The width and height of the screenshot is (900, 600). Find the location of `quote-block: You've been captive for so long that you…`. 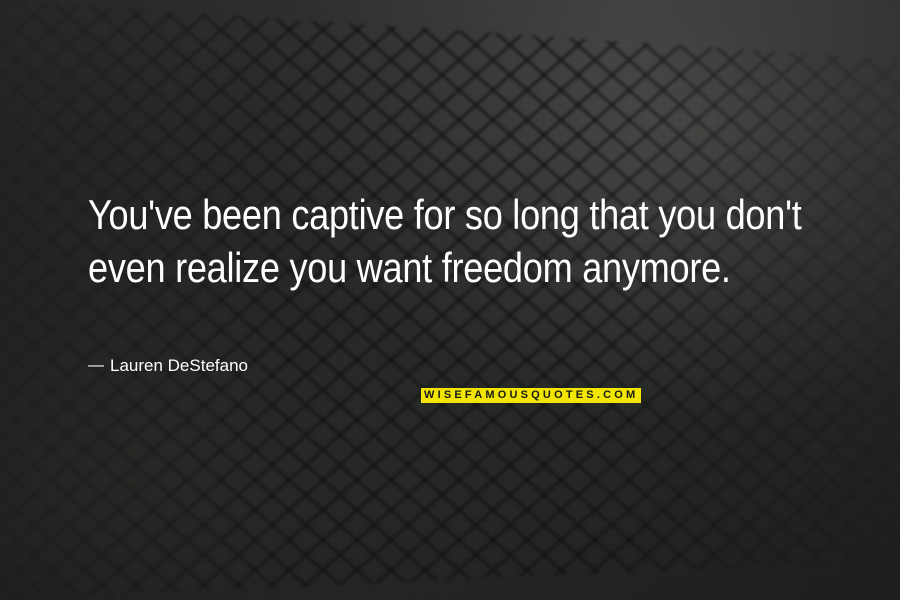

quote-block: You've been captive for so long that you… is located at coordinates (458, 241).